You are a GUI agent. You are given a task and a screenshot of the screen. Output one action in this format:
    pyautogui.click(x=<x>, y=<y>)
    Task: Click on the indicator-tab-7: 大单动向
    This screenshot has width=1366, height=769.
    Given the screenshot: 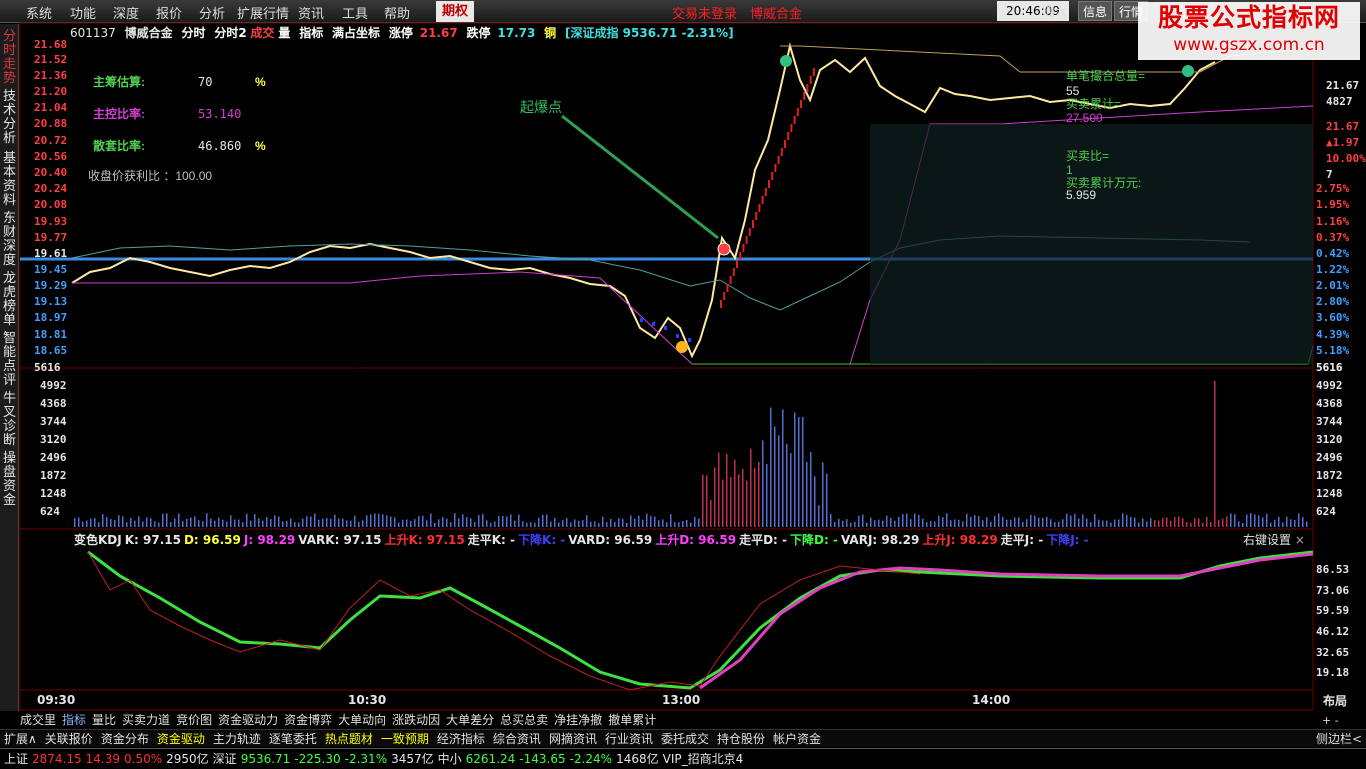 What is the action you would take?
    pyautogui.click(x=362, y=719)
    